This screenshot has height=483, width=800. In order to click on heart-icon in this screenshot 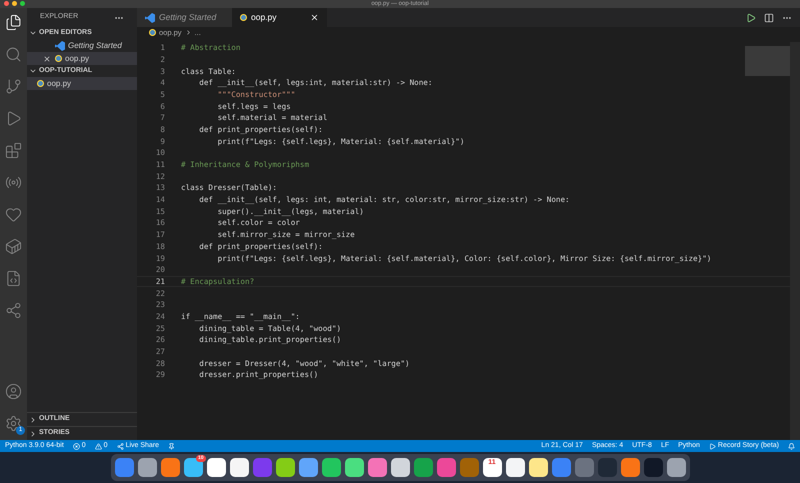, I will do `click(13, 214)`.